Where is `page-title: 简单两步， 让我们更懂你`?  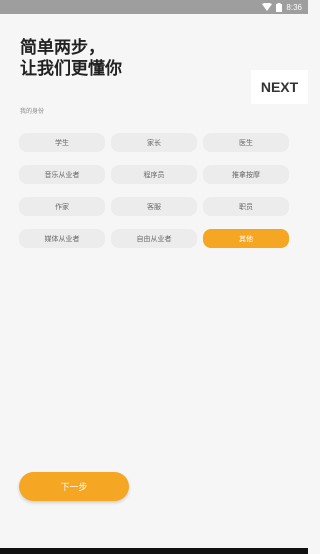 page-title: 简单两步， 让我们更懂你 is located at coordinates (71, 59).